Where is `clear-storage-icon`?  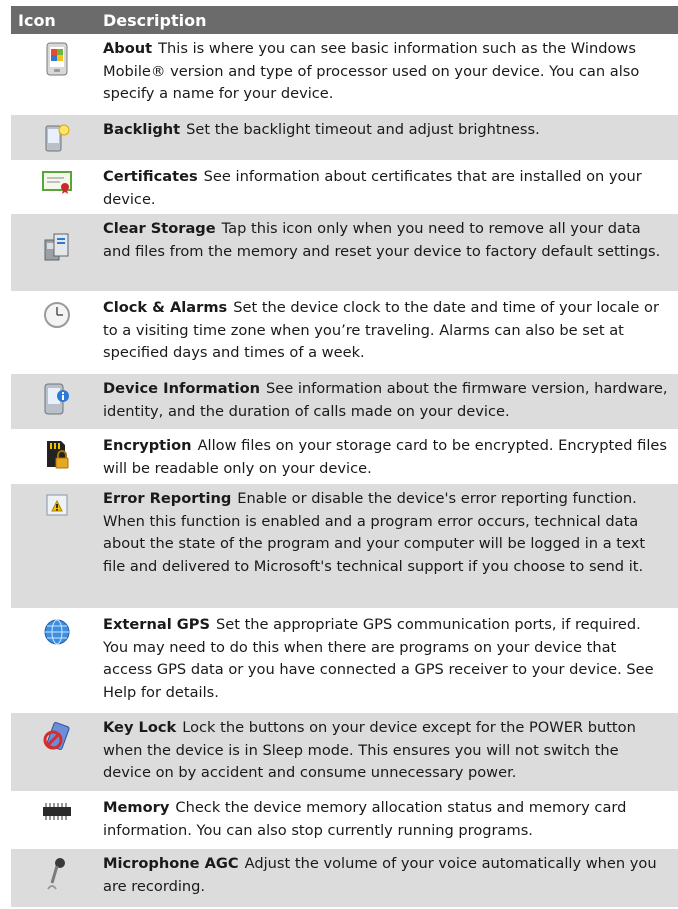 clear-storage-icon is located at coordinates (57, 238).